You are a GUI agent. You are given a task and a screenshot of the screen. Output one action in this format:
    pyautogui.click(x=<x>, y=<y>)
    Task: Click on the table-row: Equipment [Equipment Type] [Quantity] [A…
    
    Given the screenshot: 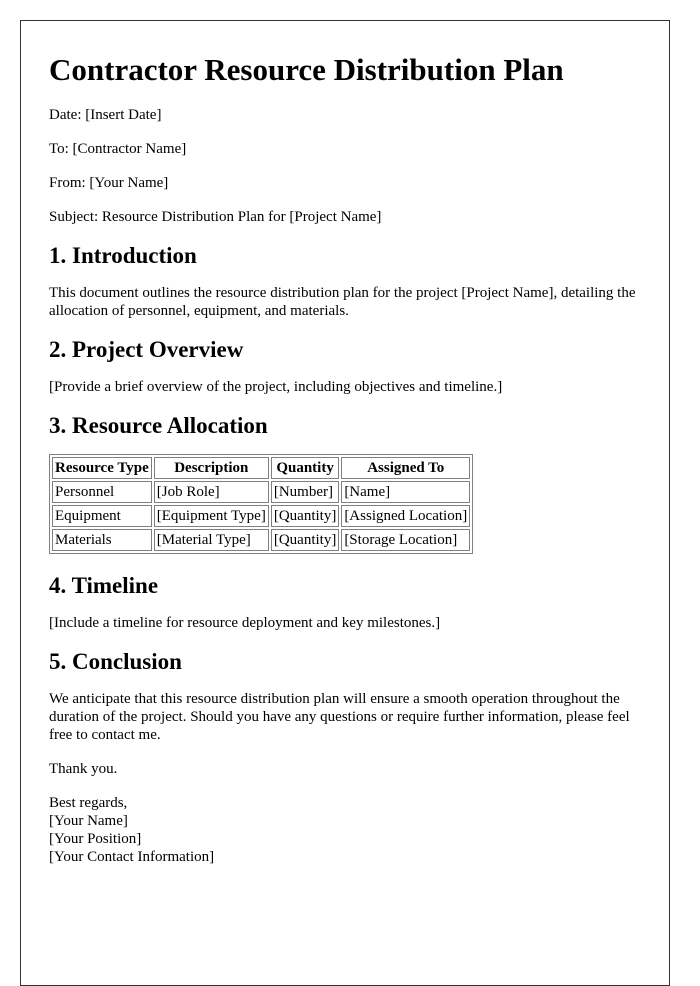 What is the action you would take?
    pyautogui.click(x=261, y=516)
    